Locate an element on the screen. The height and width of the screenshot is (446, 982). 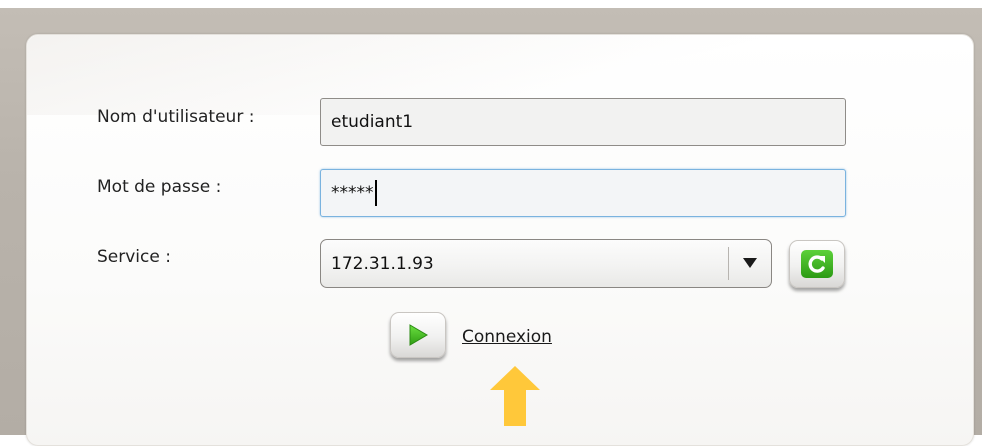
text-cursor is located at coordinates (375, 193).